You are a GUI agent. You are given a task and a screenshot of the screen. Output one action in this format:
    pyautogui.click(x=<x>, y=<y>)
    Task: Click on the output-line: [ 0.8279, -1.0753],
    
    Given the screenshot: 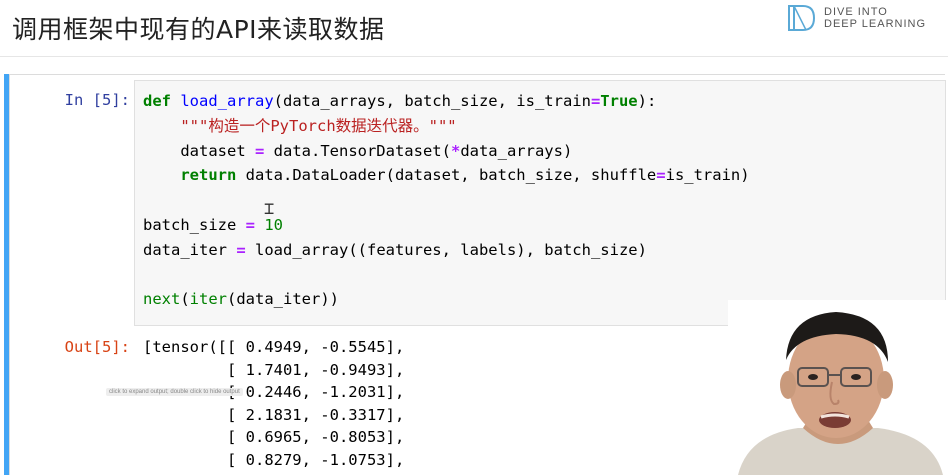 What is the action you would take?
    pyautogui.click(x=274, y=459)
    